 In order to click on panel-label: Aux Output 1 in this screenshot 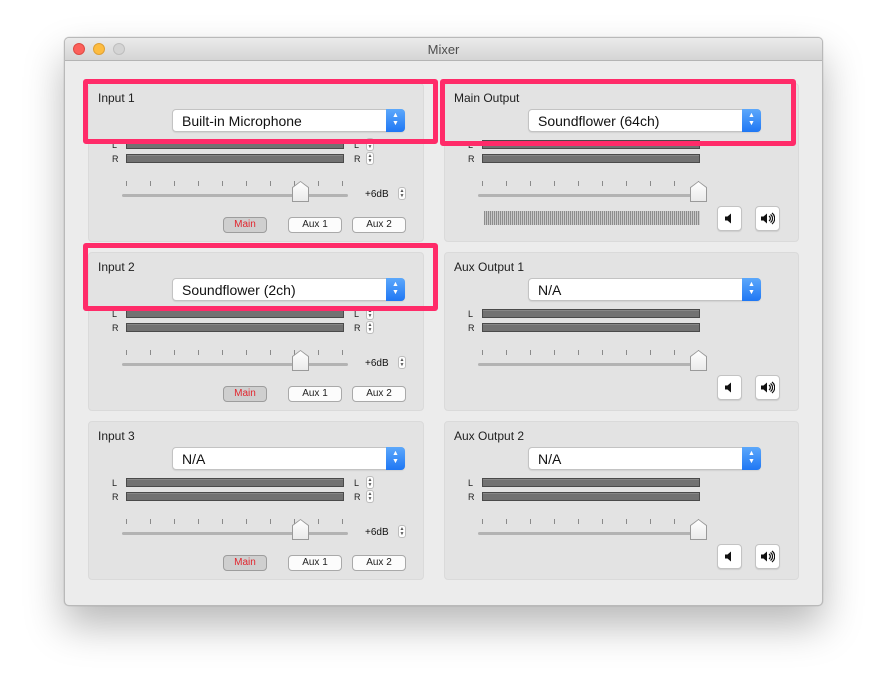, I will do `click(489, 267)`.